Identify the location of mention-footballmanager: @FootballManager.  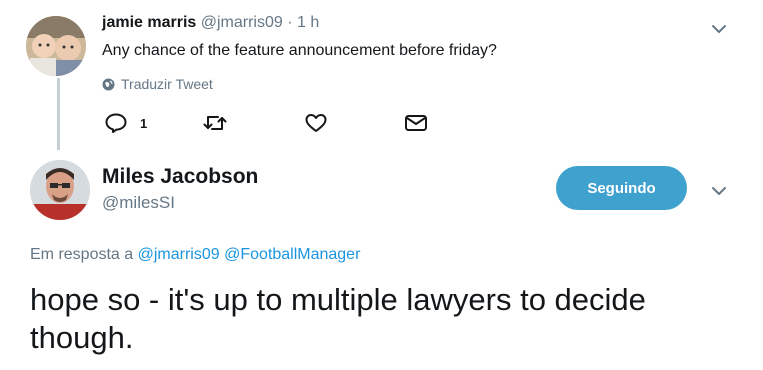
(292, 254).